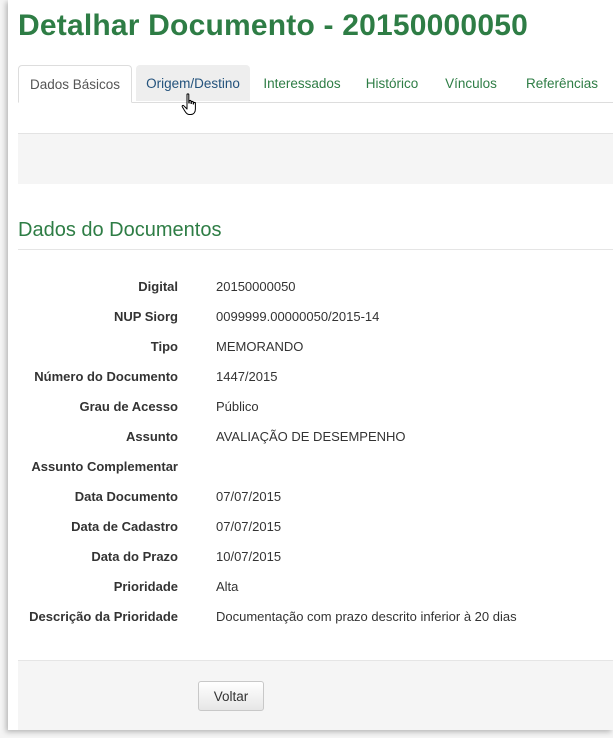 This screenshot has width=613, height=738. I want to click on field-value: 20150000050, so click(256, 286).